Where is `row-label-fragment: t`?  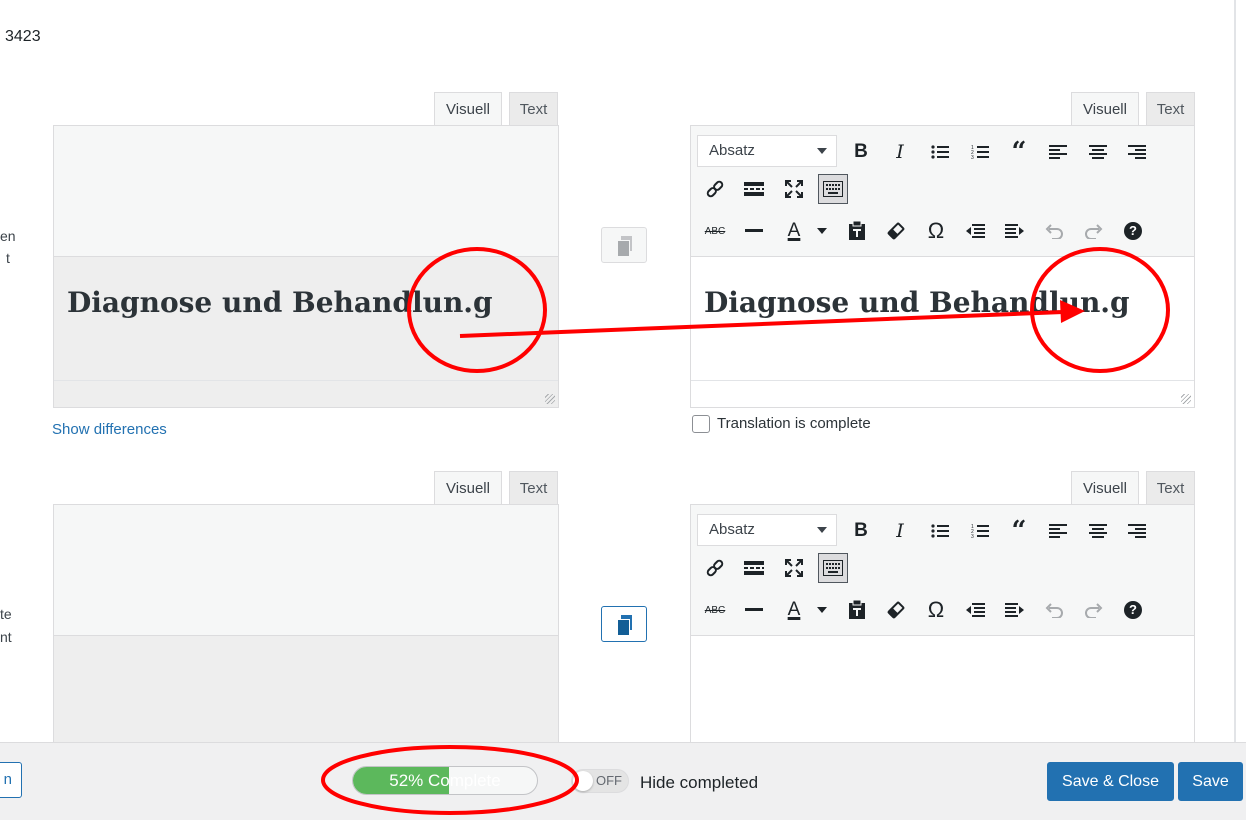
row-label-fragment: t is located at coordinates (8, 258).